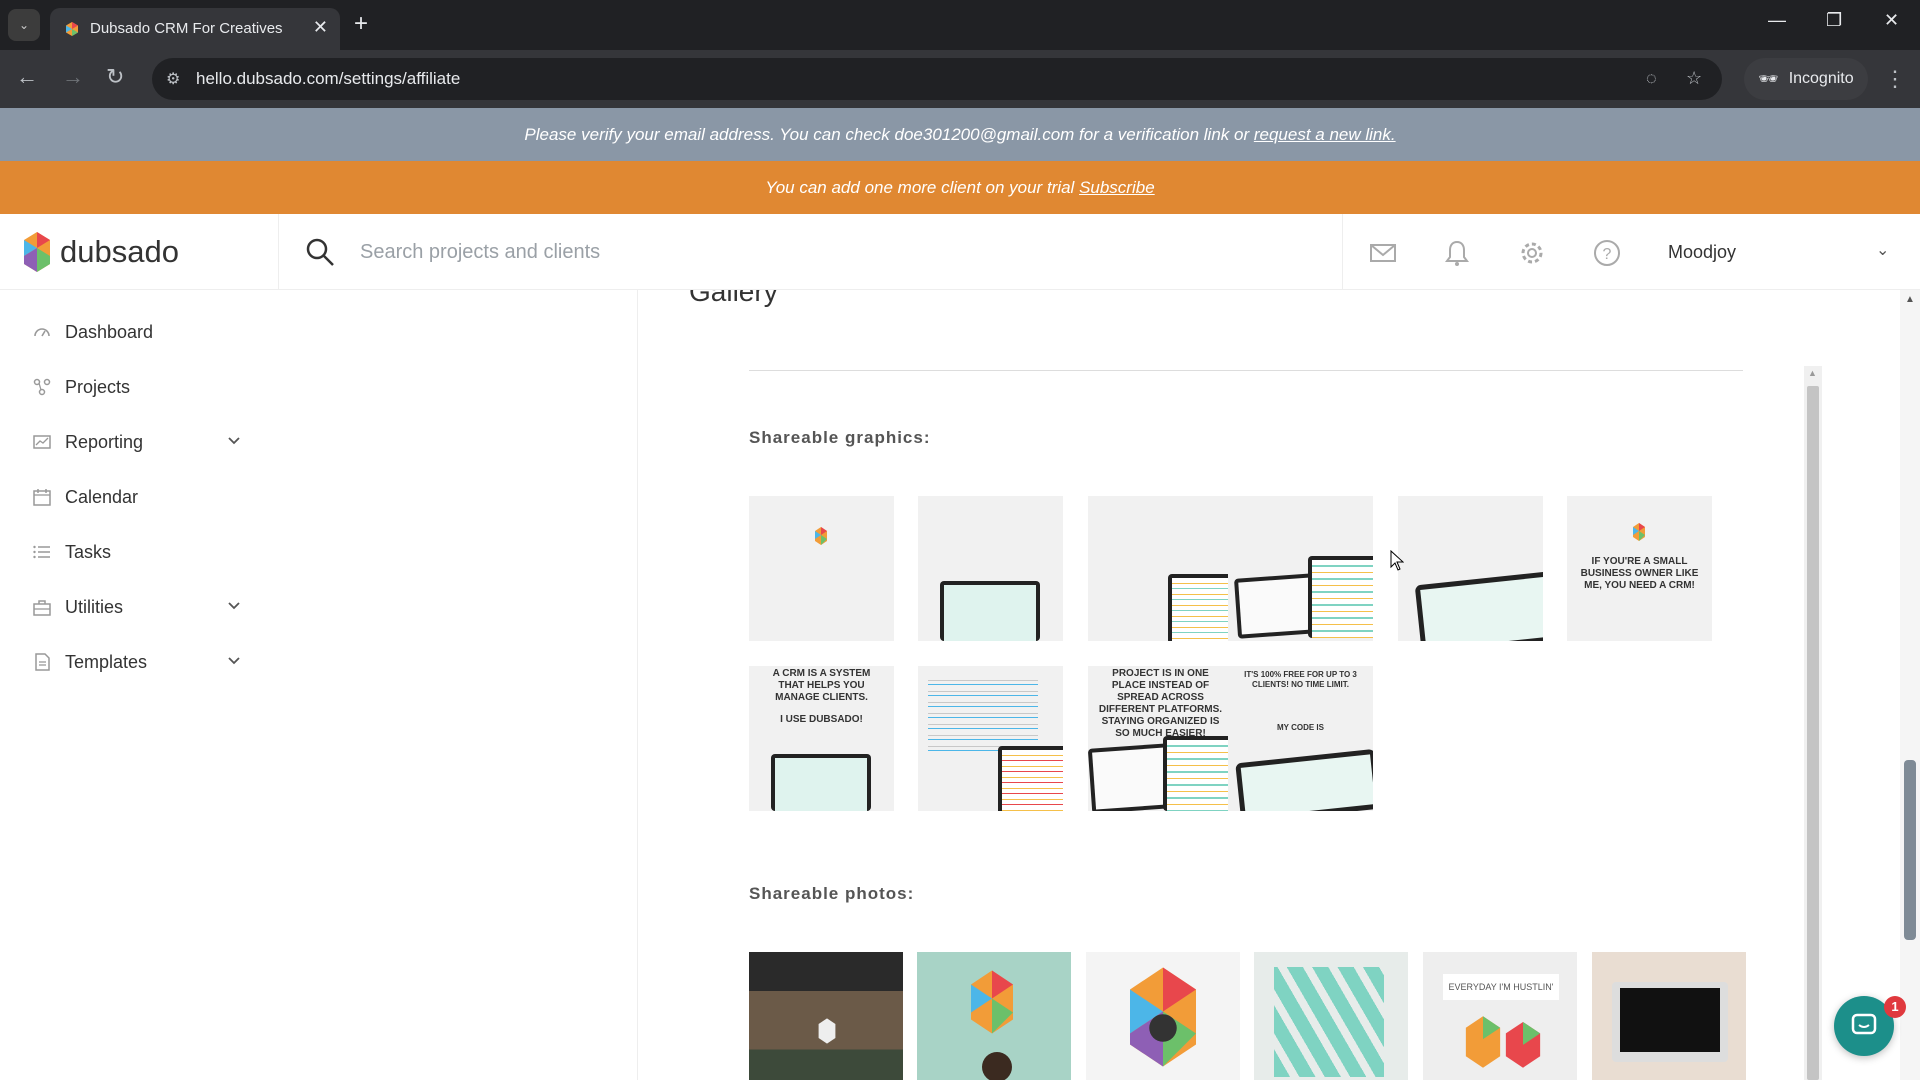  I want to click on request-new-link: request a new link., so click(1325, 134).